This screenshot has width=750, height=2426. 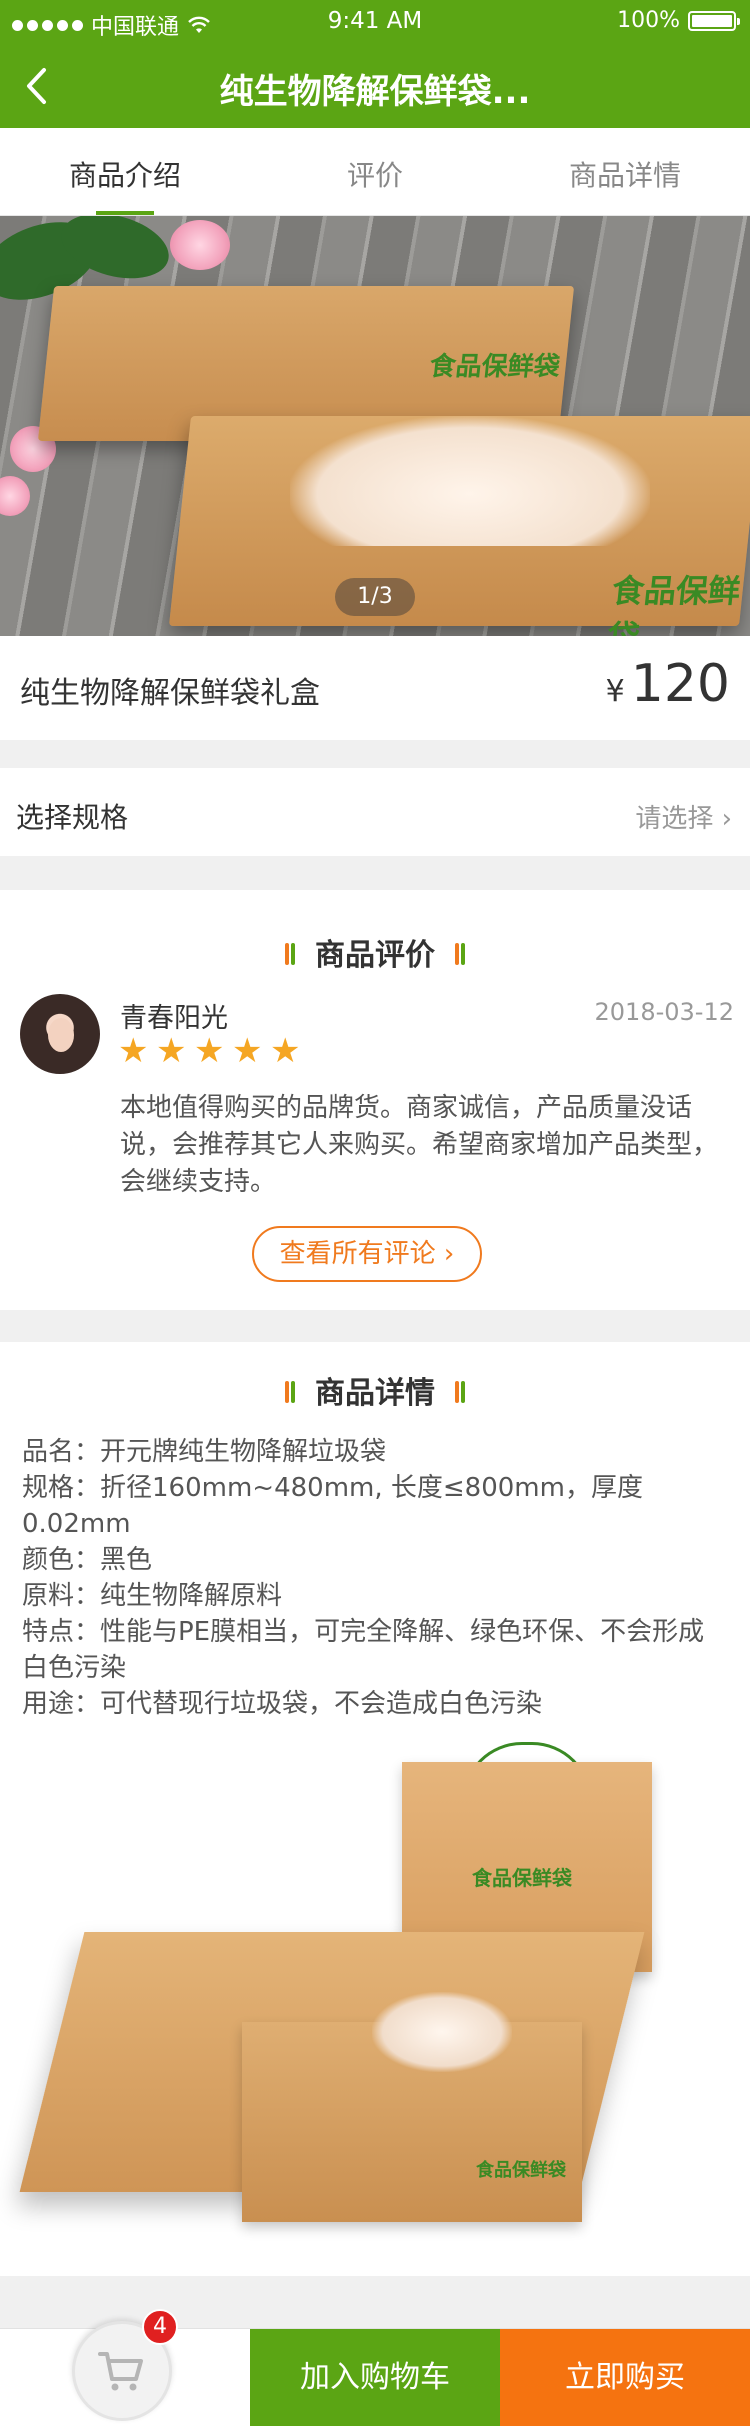 I want to click on bottom-bar: 4 加入购物车 立即购买, so click(x=375, y=2367).